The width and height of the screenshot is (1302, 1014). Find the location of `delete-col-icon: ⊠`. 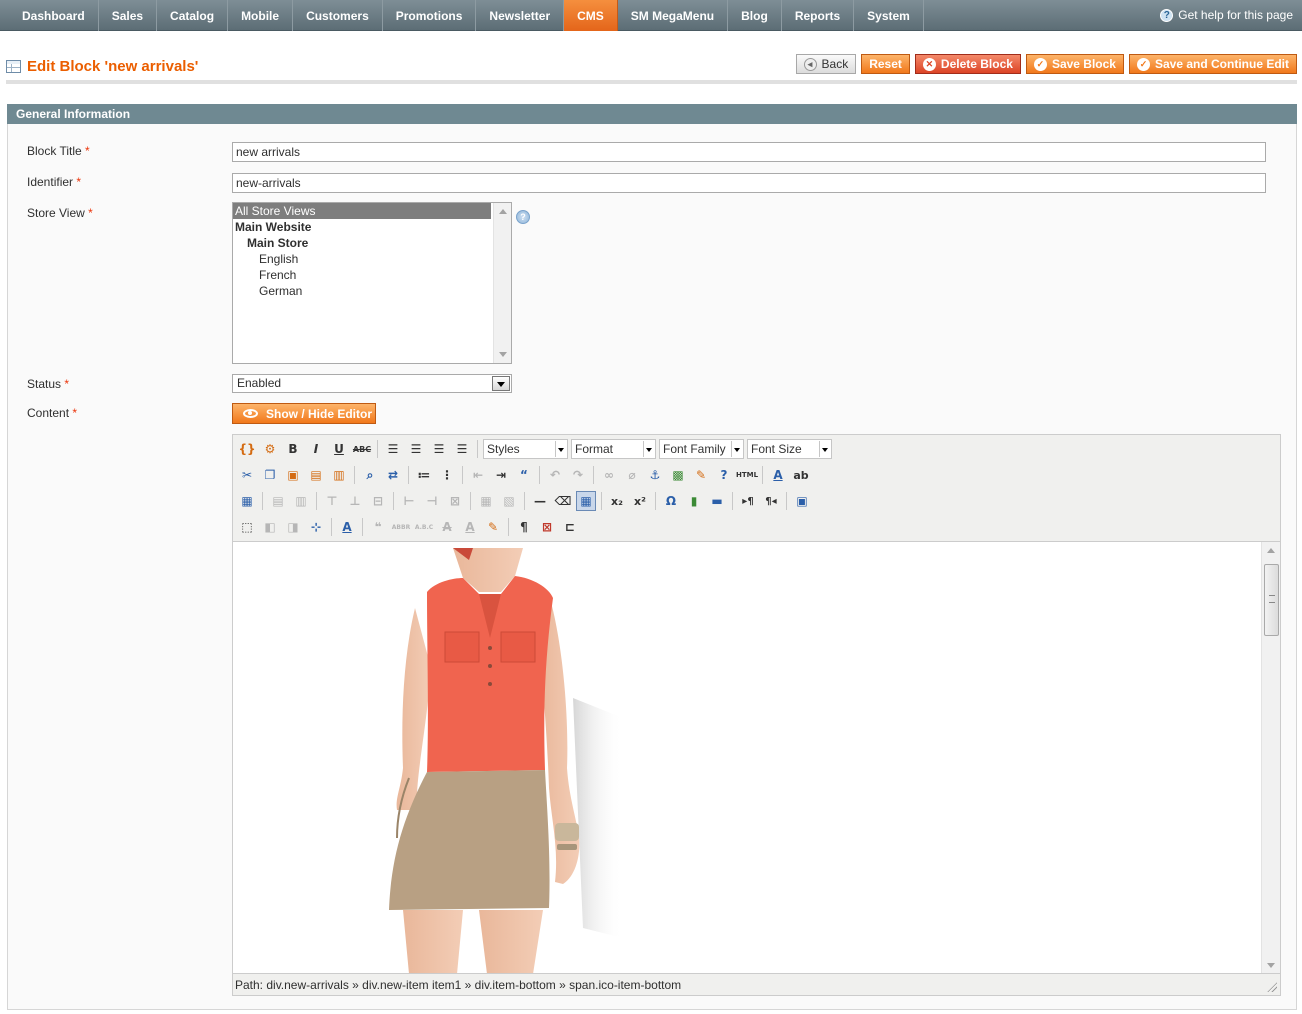

delete-col-icon: ⊠ is located at coordinates (455, 501).